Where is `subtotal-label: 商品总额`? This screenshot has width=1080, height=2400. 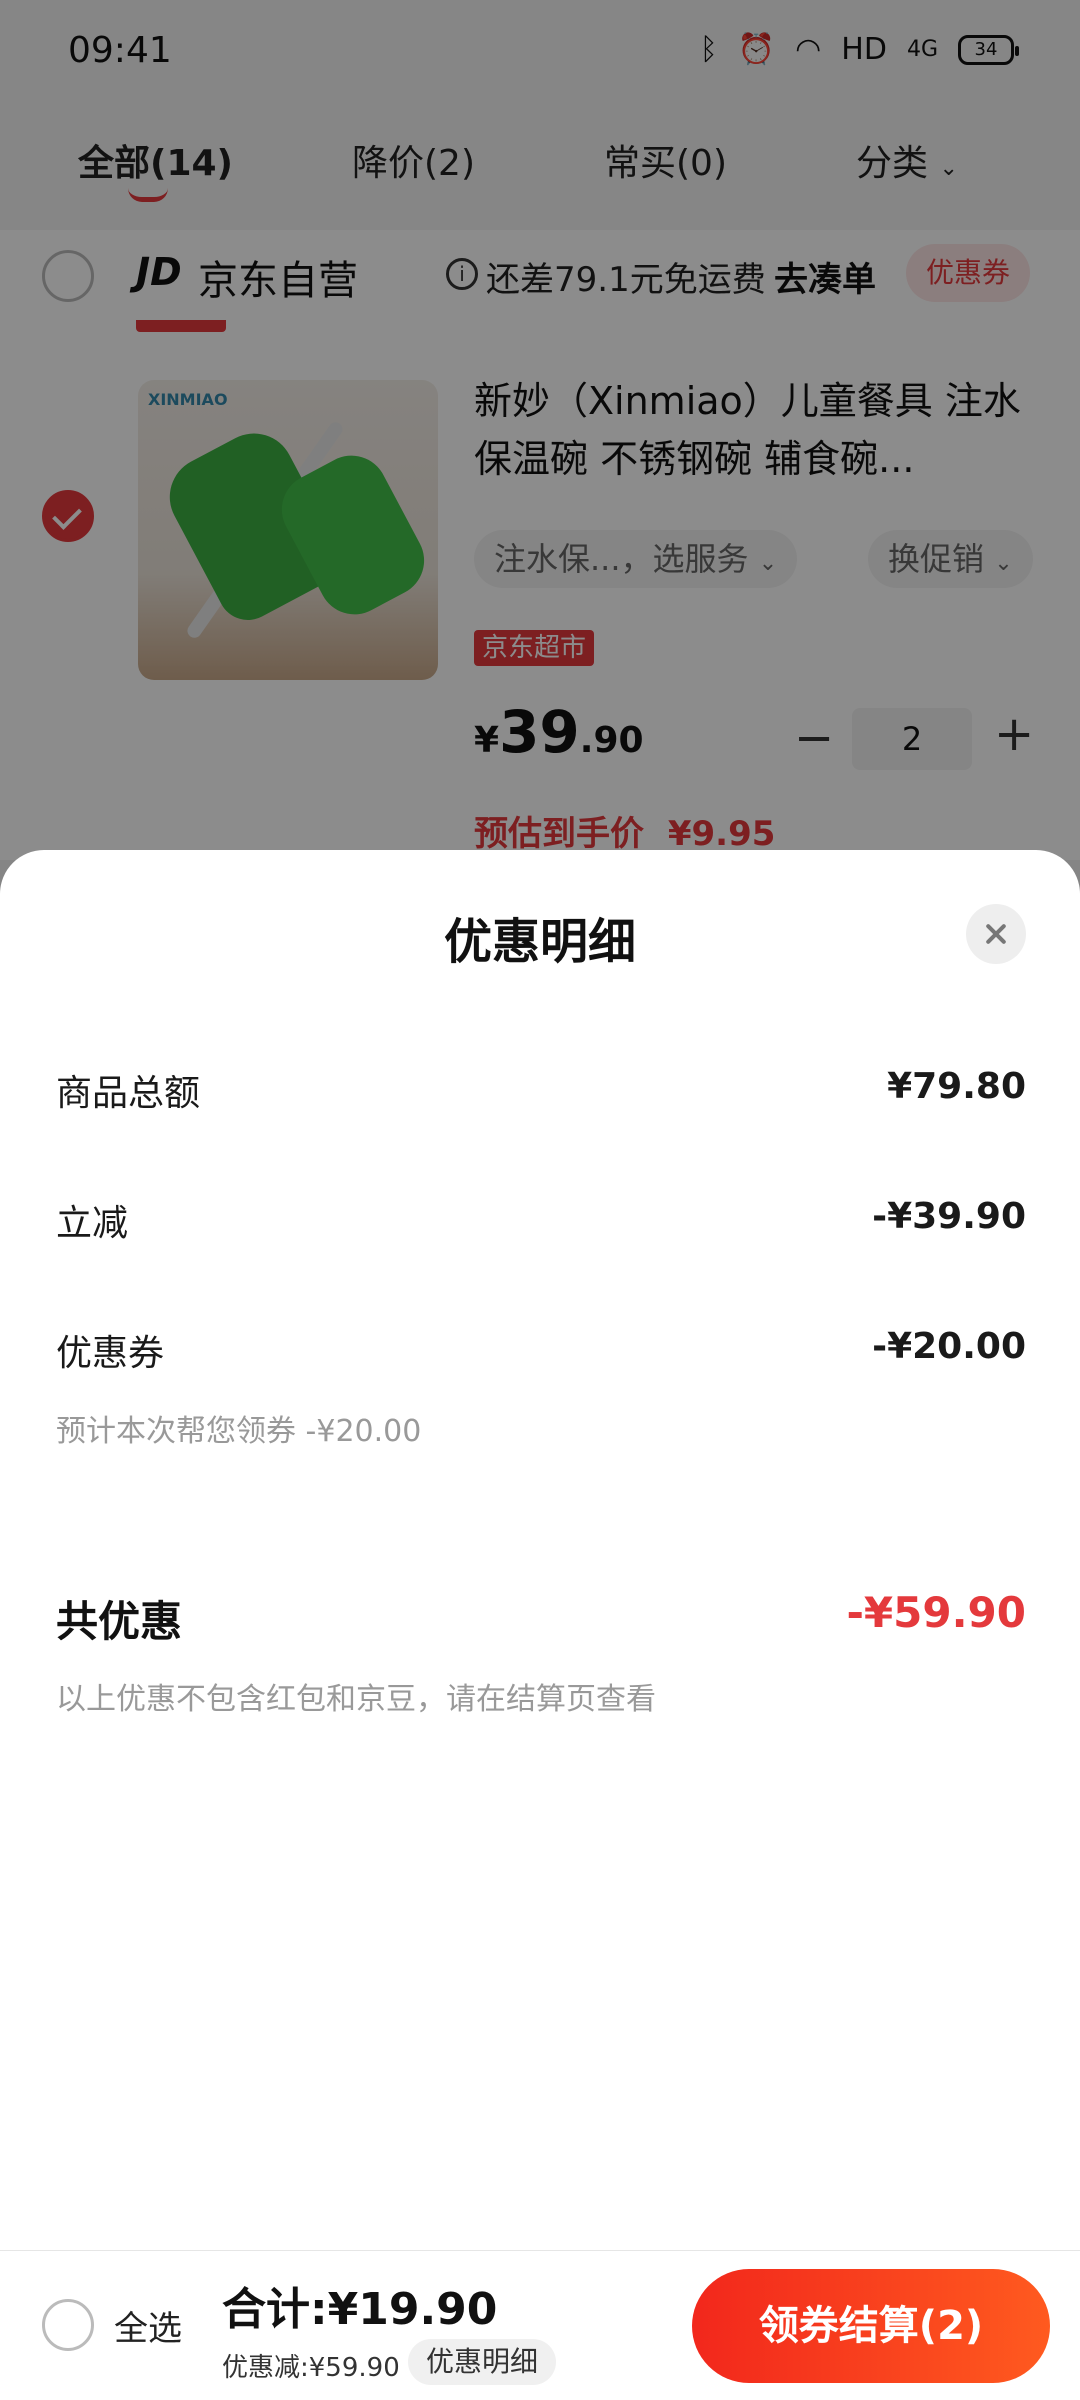
subtotal-label: 商品总额 is located at coordinates (128, 1093).